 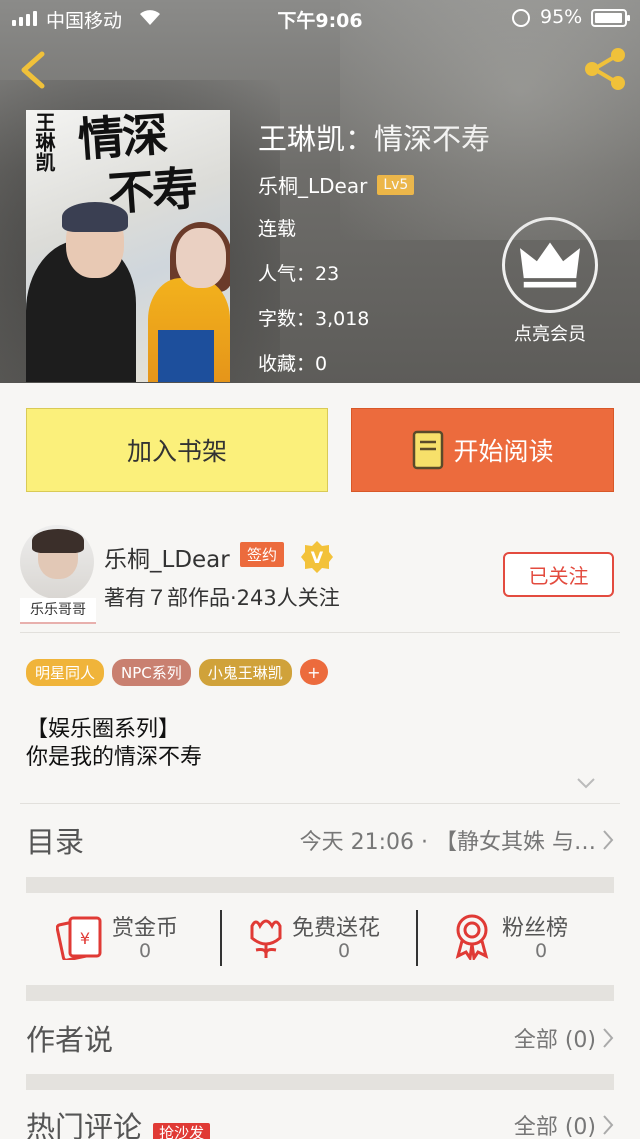 What do you see at coordinates (167, 557) in the screenshot?
I see `author-name: 乐桐_LDear` at bounding box center [167, 557].